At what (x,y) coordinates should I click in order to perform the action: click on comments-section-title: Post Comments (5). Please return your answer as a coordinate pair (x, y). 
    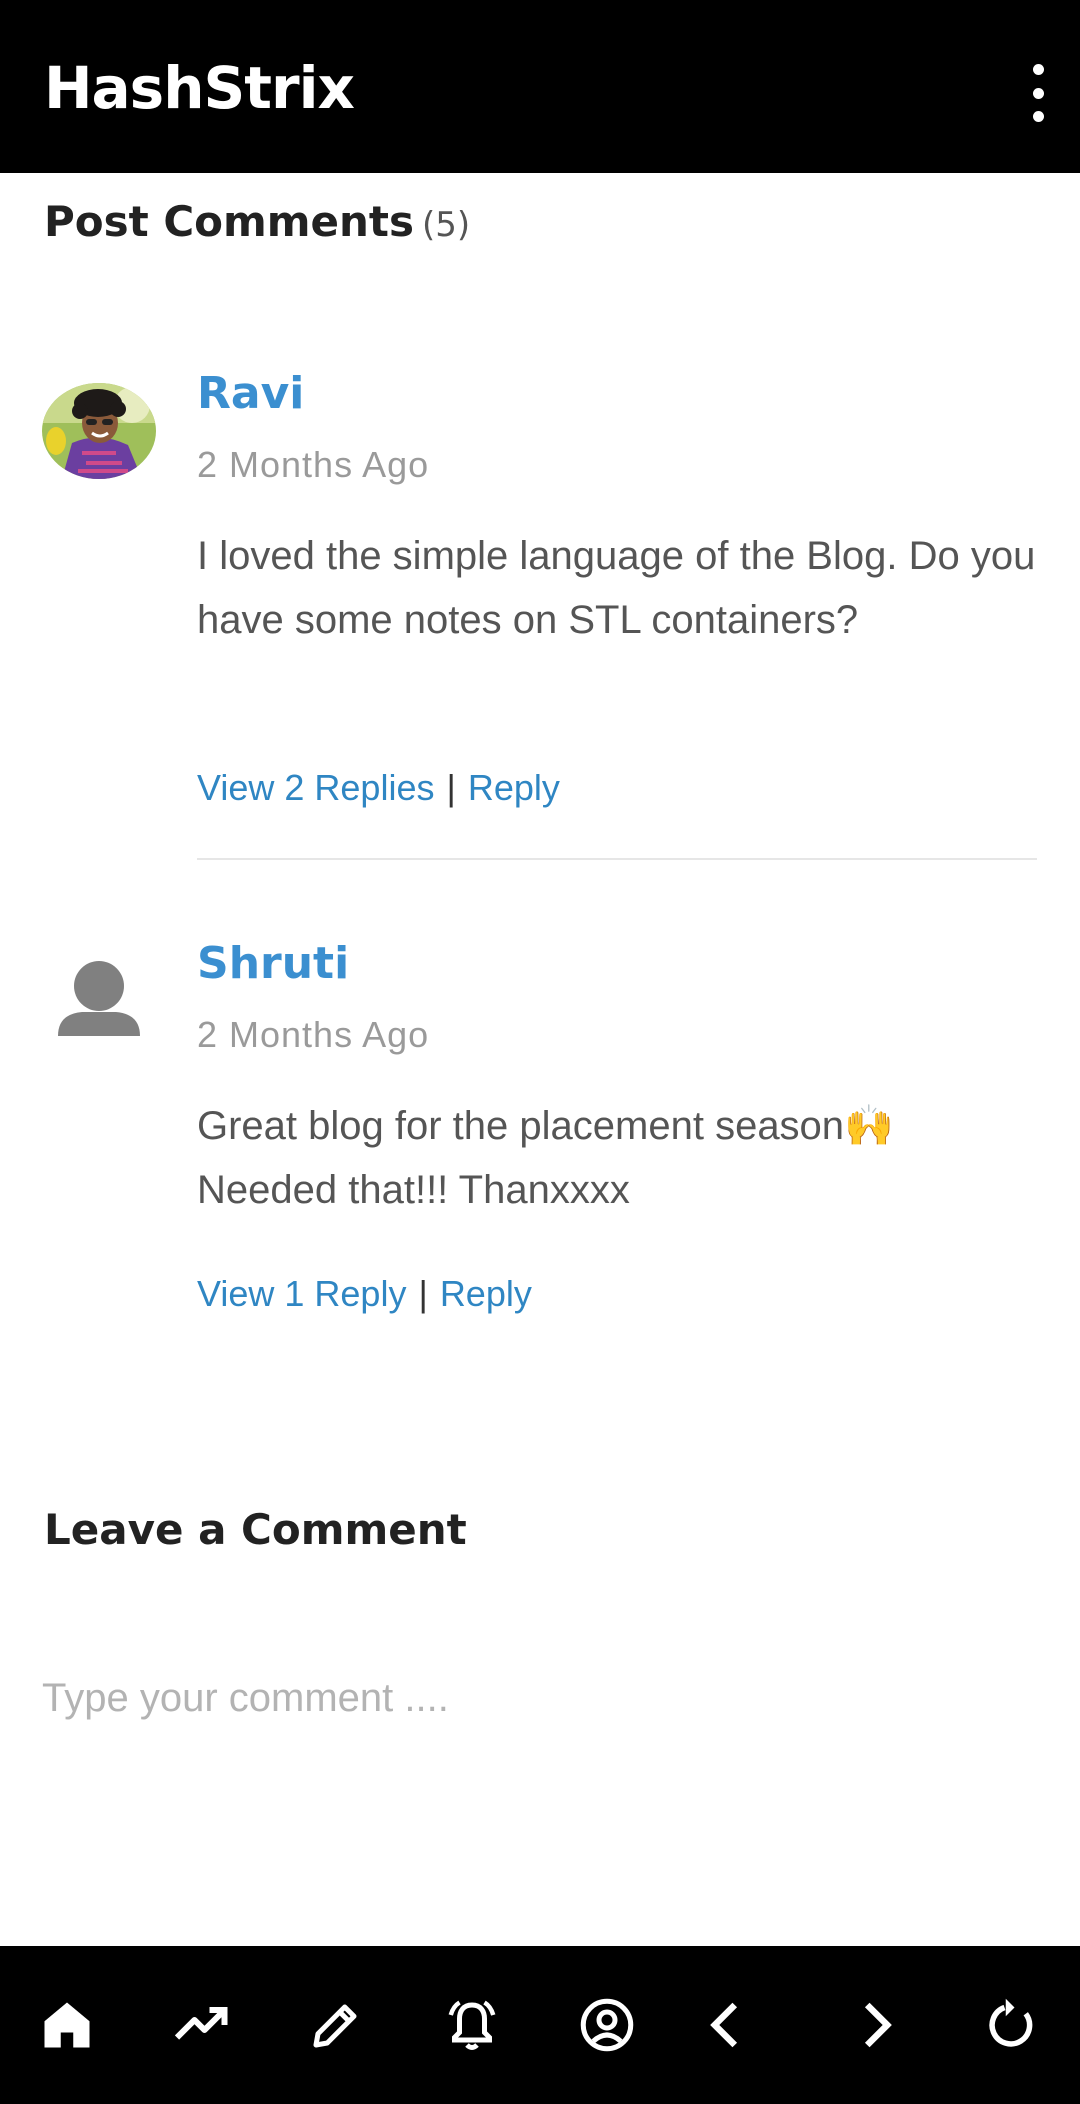
    Looking at the image, I should click on (257, 223).